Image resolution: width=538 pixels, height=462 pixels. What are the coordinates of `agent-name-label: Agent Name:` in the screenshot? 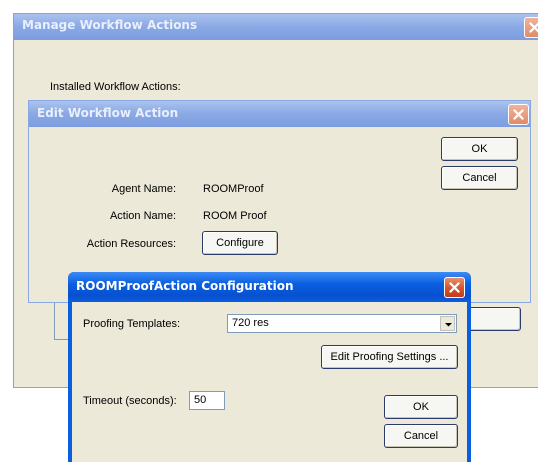 It's located at (143, 189).